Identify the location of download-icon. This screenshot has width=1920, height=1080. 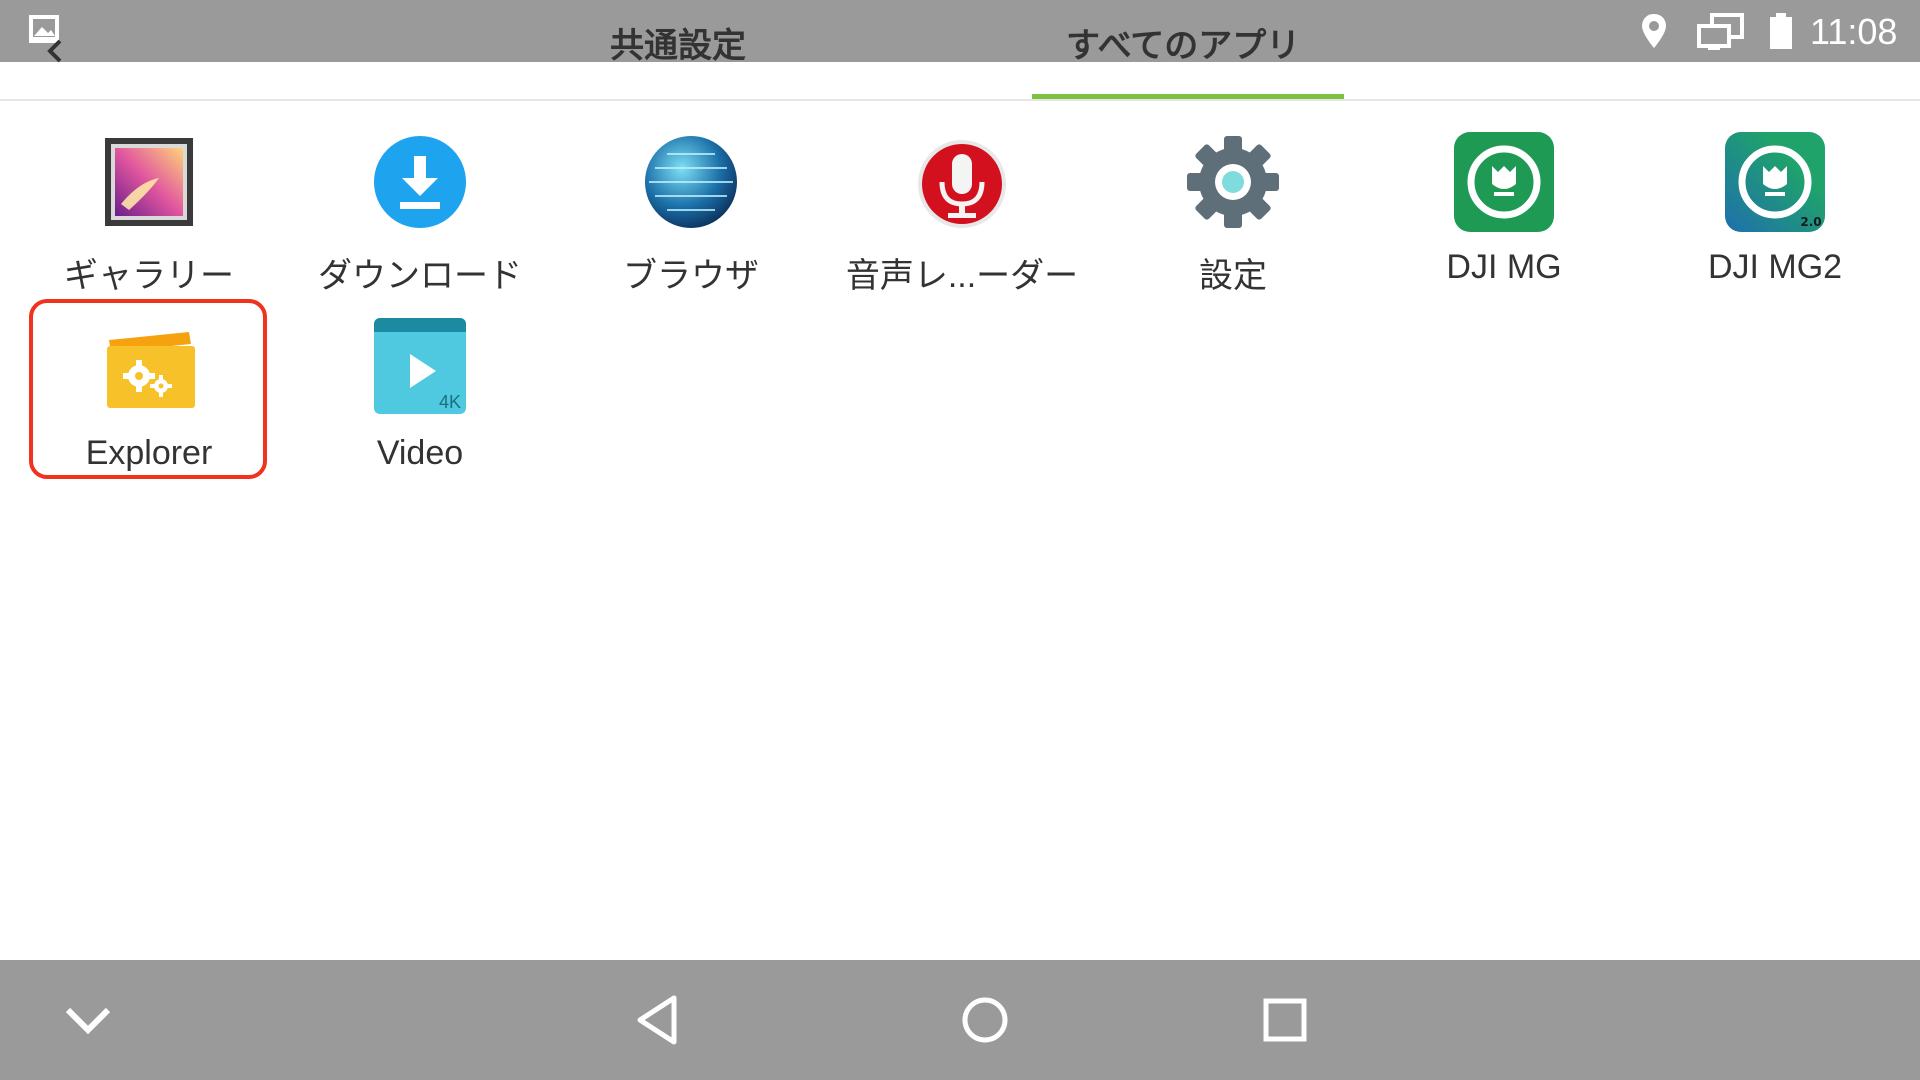
(420, 182).